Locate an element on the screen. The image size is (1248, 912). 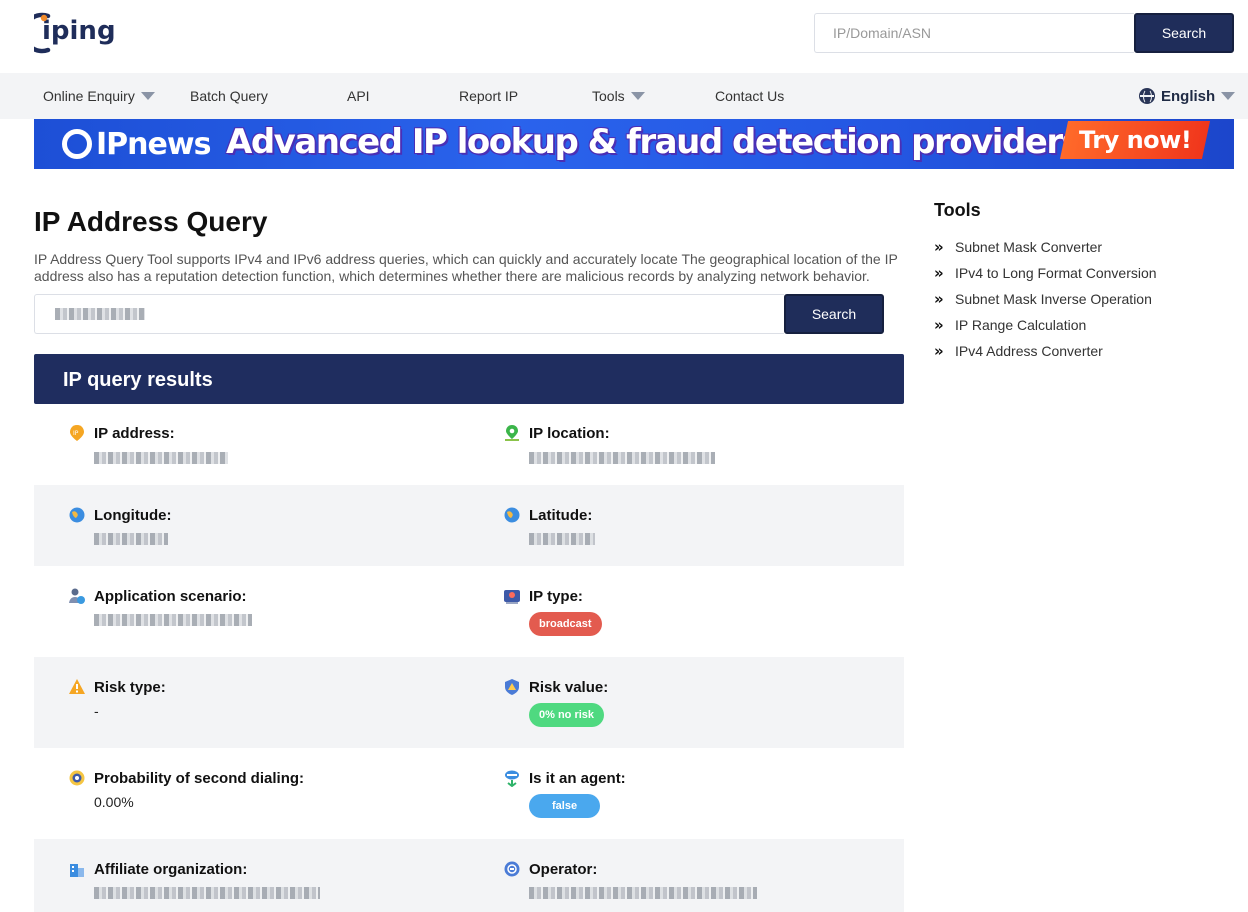
nav-label: Online Enquiry is located at coordinates (89, 95).